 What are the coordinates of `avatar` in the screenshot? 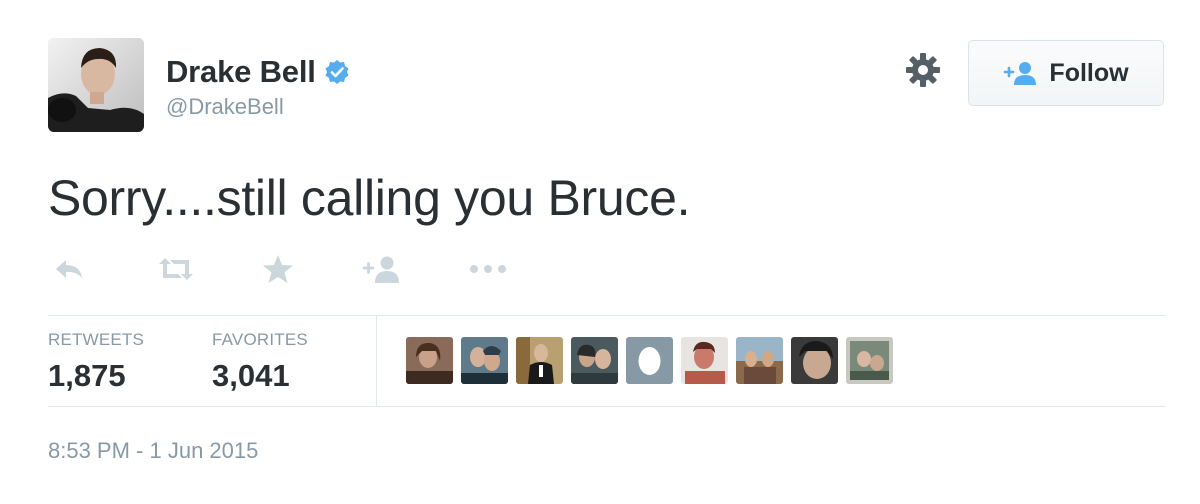 It's located at (96, 85).